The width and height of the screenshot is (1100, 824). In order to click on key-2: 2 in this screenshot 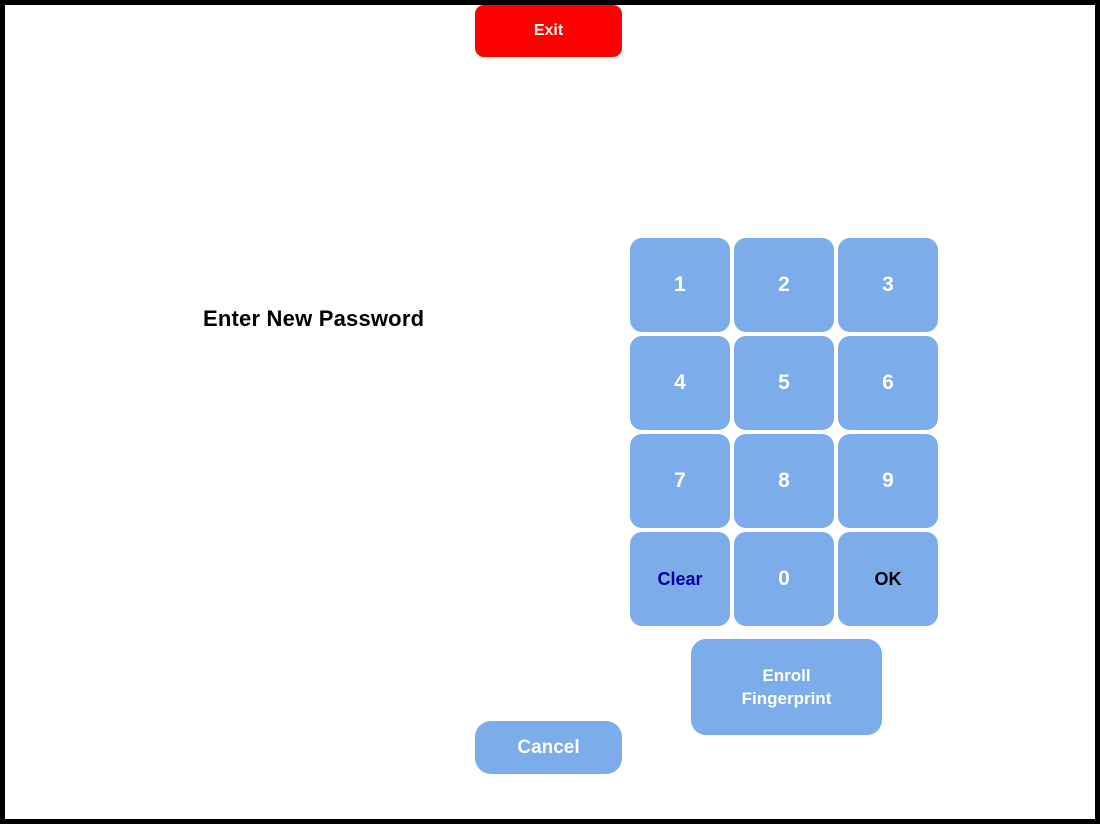, I will do `click(784, 285)`.